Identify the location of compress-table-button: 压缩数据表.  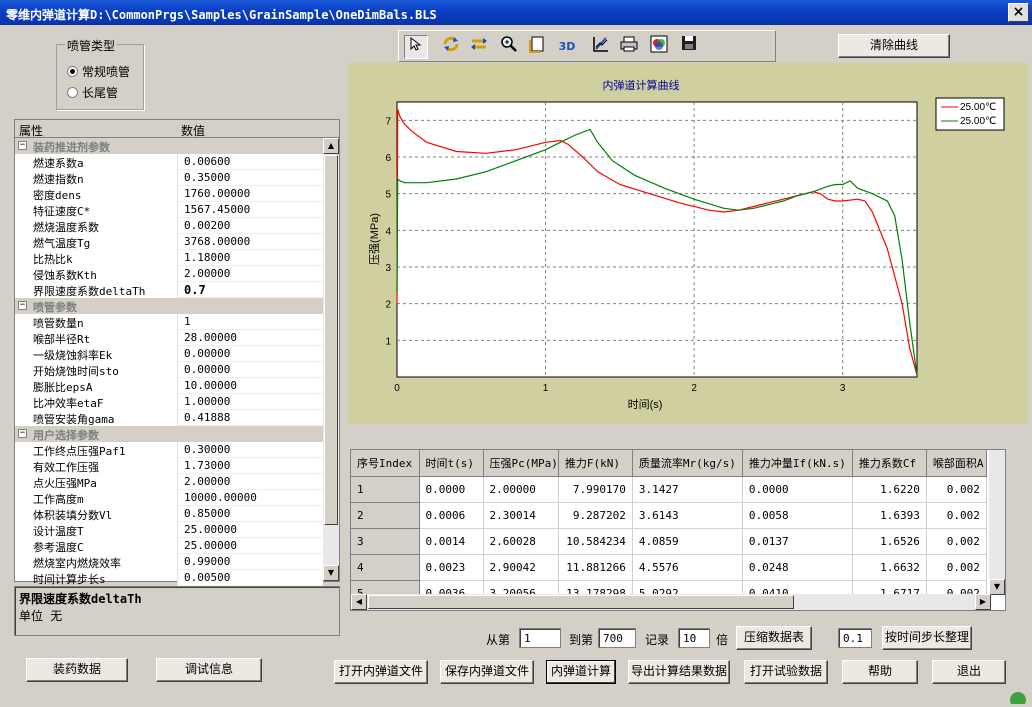
(774, 638).